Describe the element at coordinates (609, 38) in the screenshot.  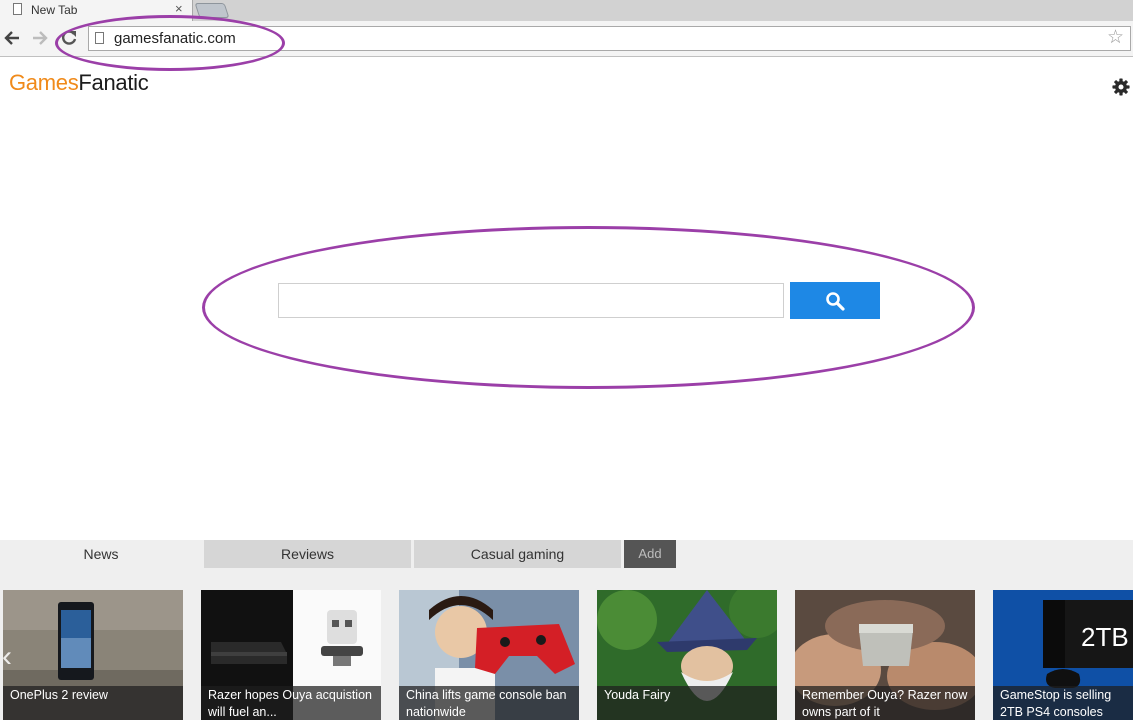
I see `address-bar: gamesfanatic.com ☆` at that location.